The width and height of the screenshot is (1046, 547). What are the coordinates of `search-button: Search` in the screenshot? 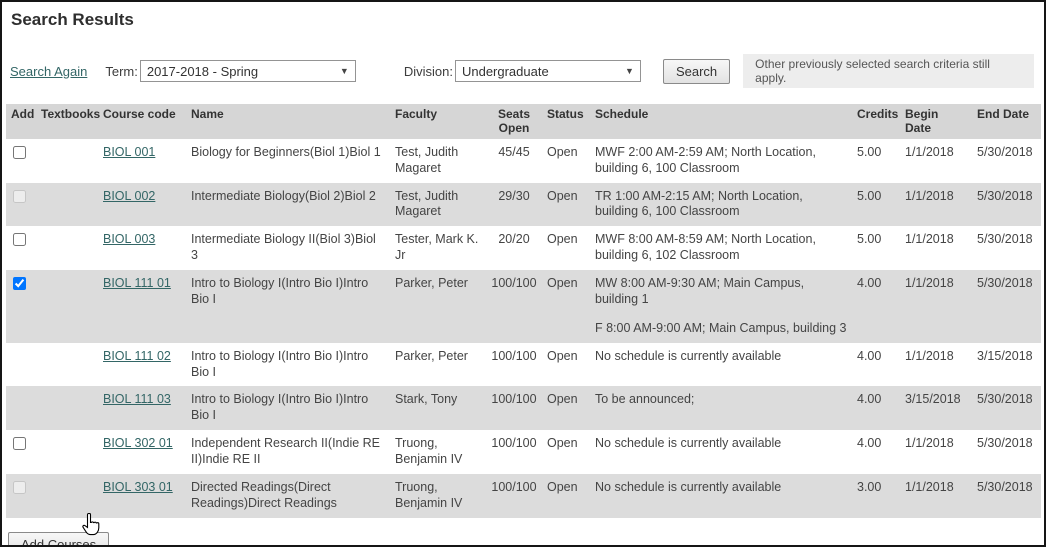 It's located at (696, 71).